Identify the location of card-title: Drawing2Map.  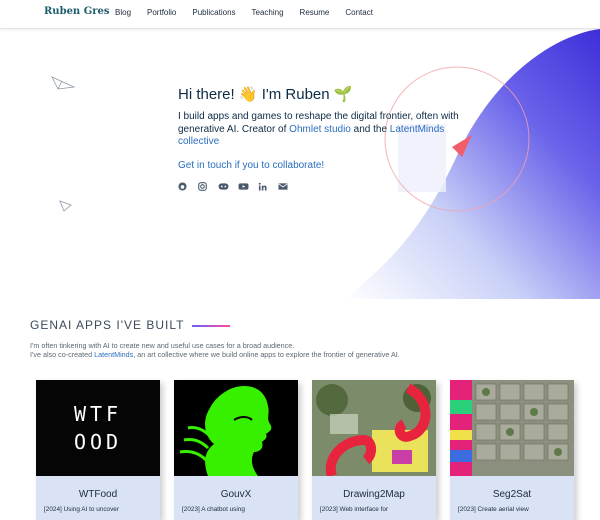
(374, 494).